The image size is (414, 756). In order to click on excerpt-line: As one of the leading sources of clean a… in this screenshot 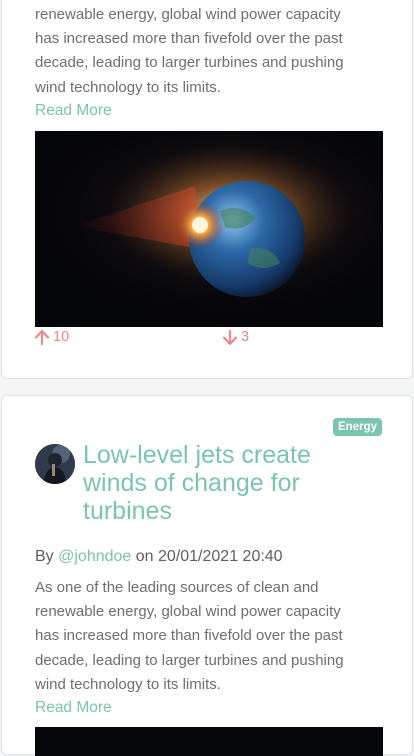, I will do `click(177, 587)`.